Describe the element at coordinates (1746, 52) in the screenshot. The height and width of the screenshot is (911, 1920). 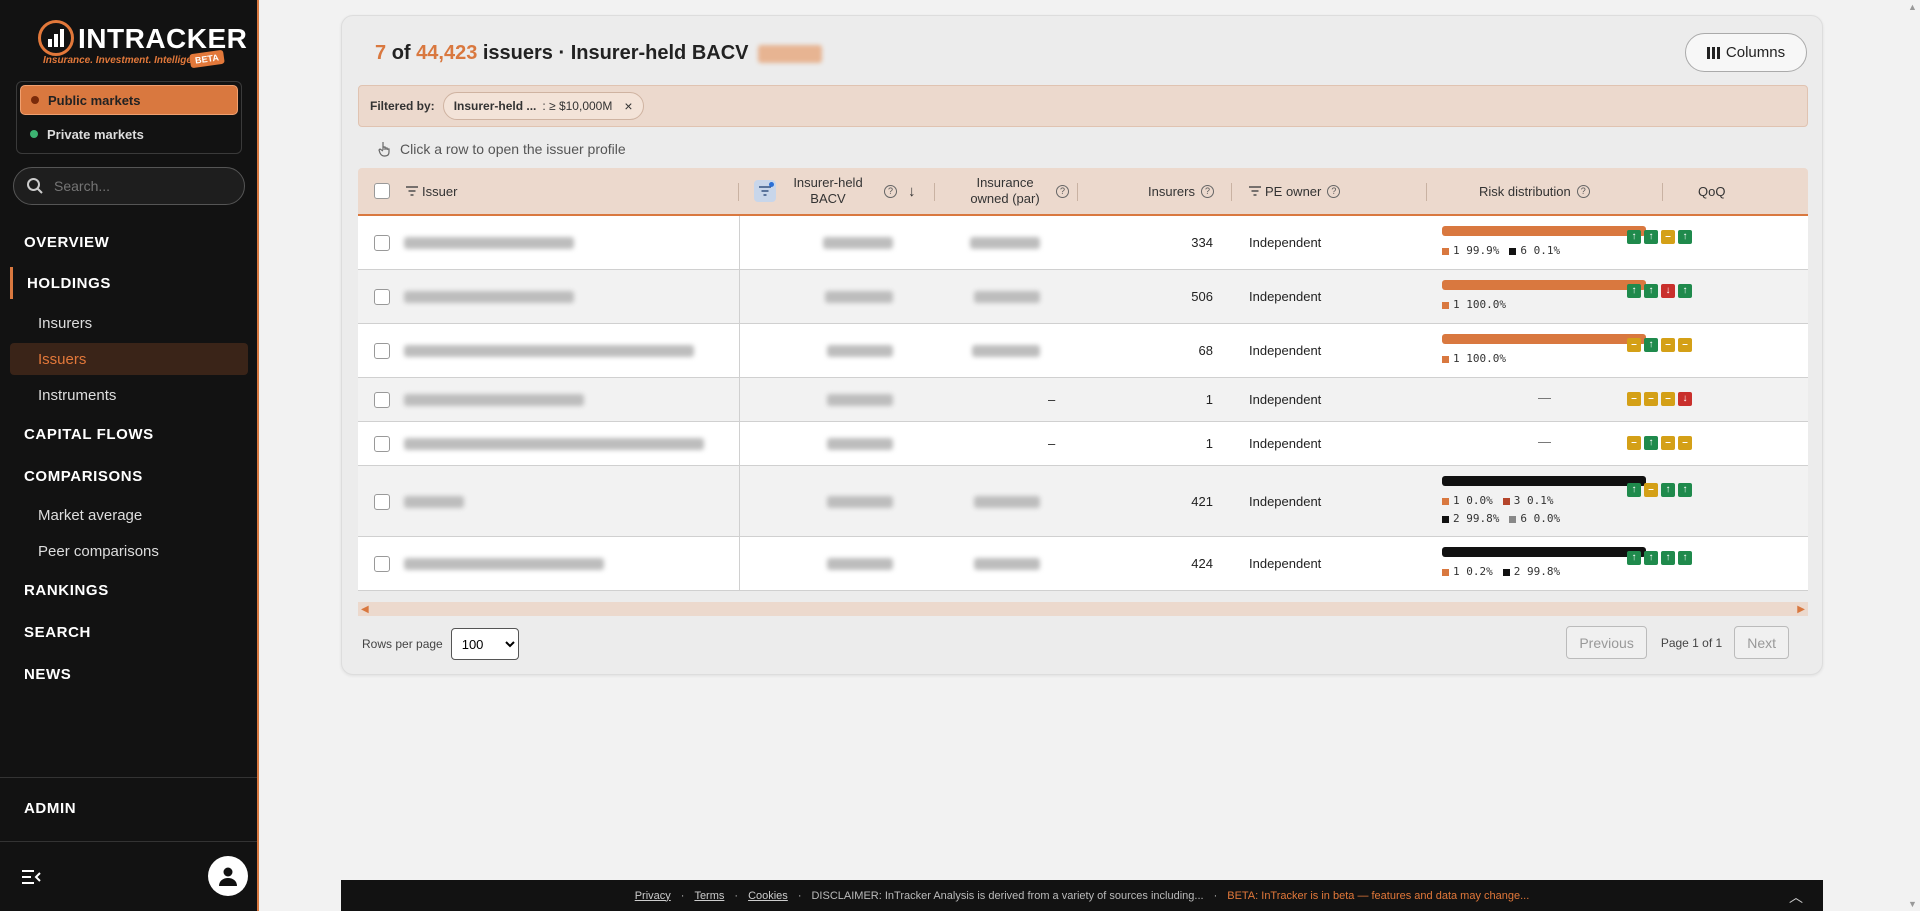
I see `columns-button: Columns` at that location.